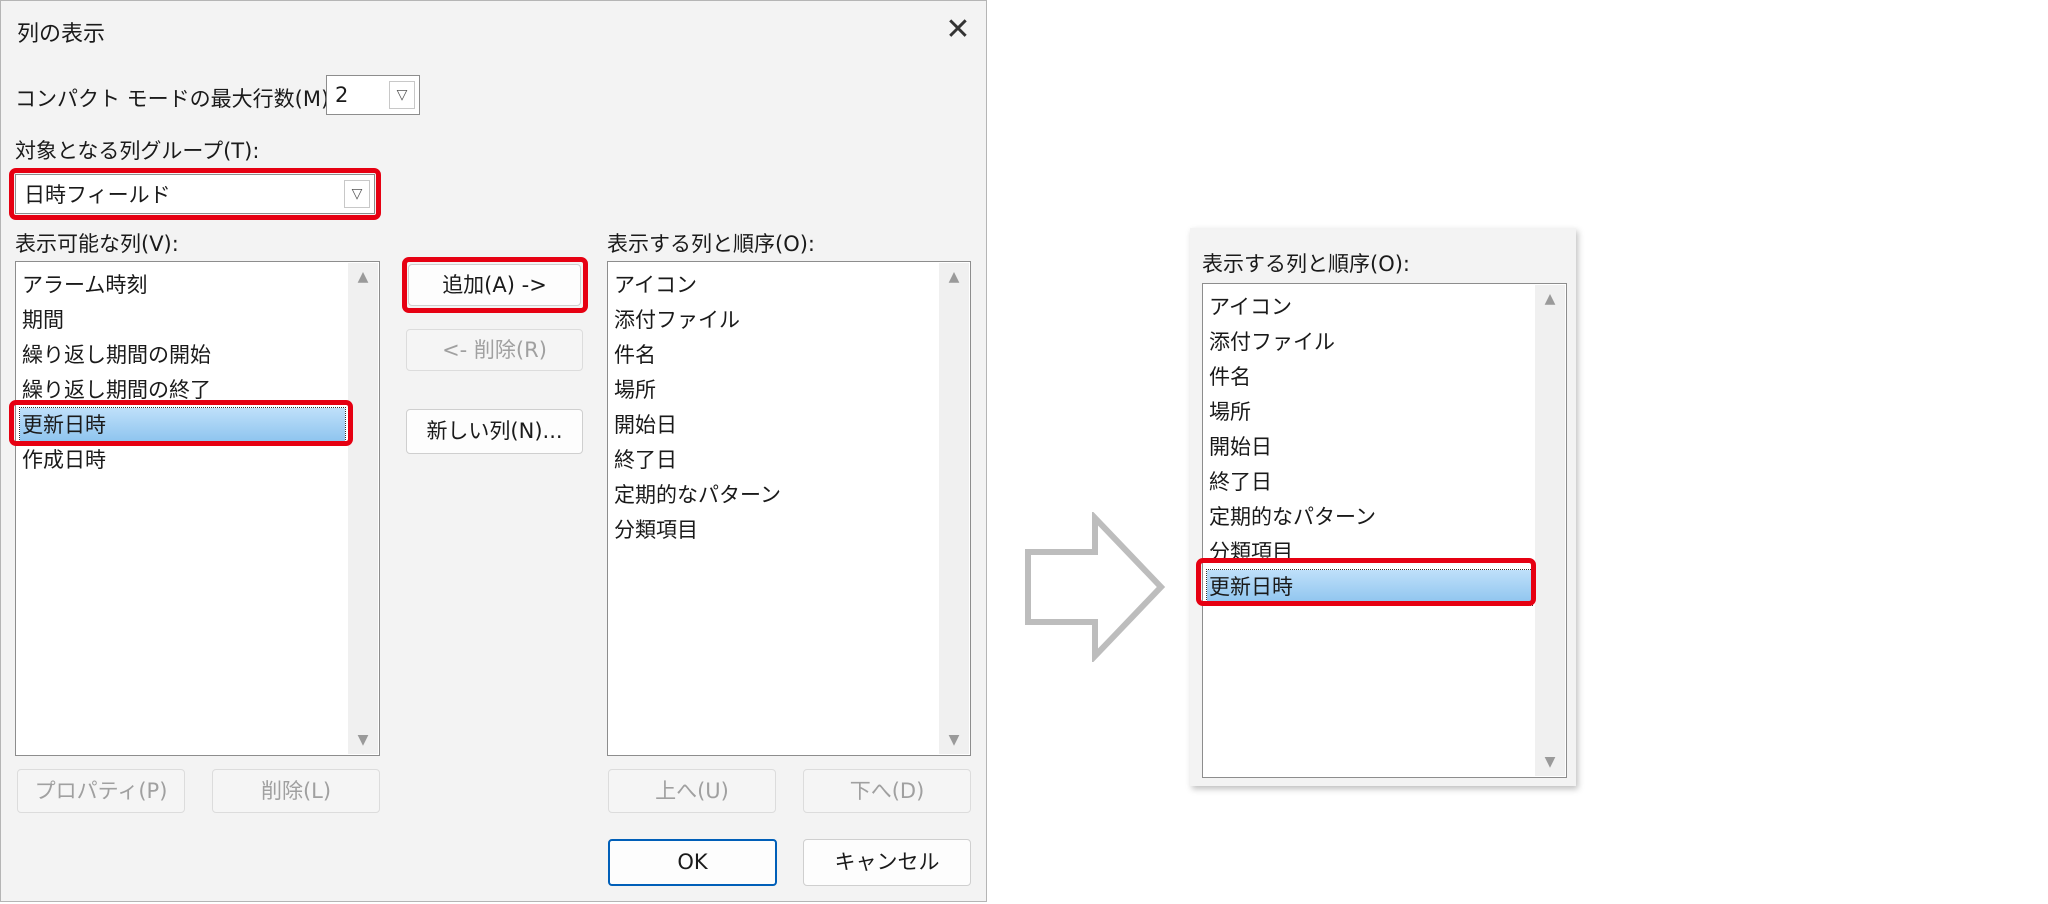  I want to click on list-item-added: 更新日時, so click(1369, 587).